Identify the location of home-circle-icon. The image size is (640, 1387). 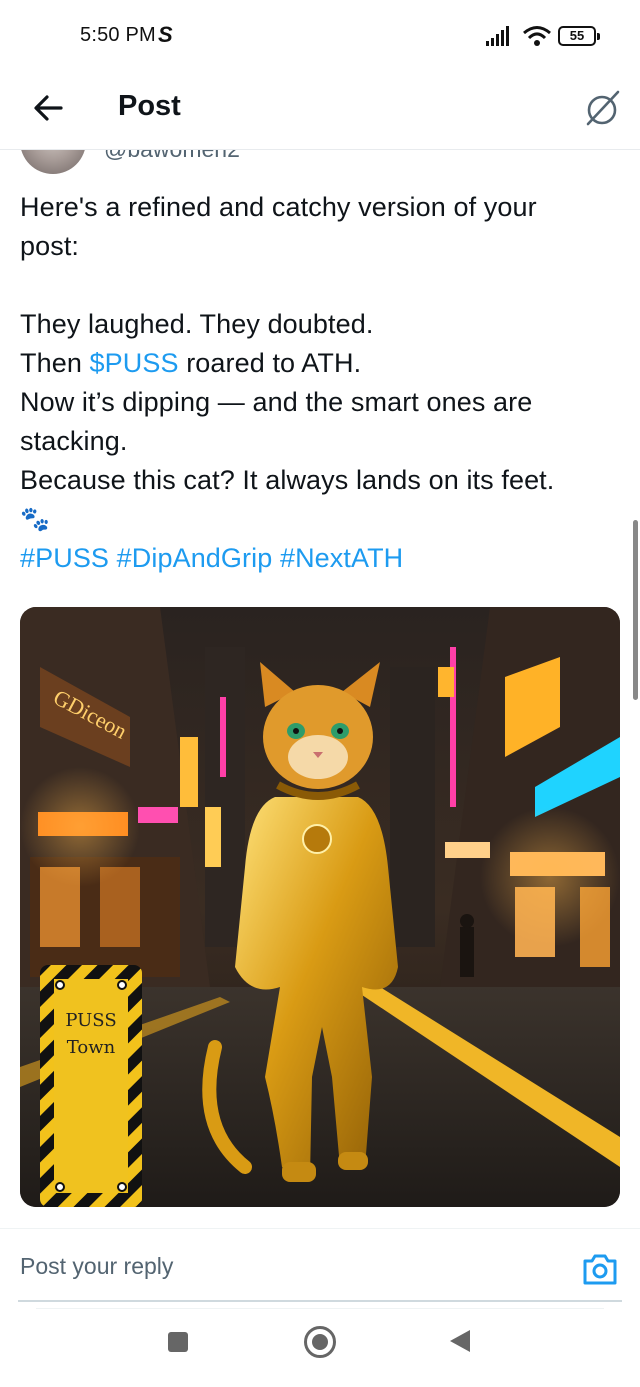
(320, 1342).